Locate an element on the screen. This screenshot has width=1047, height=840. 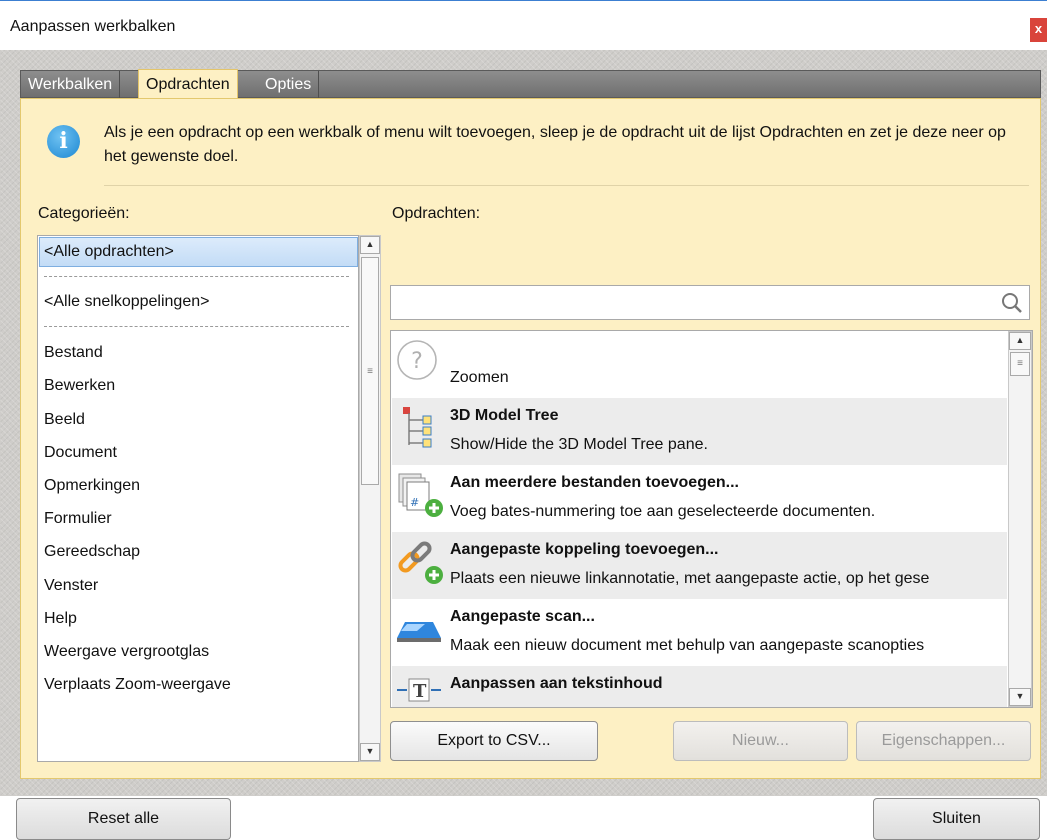
category-item: Opmerkingen is located at coordinates (92, 486).